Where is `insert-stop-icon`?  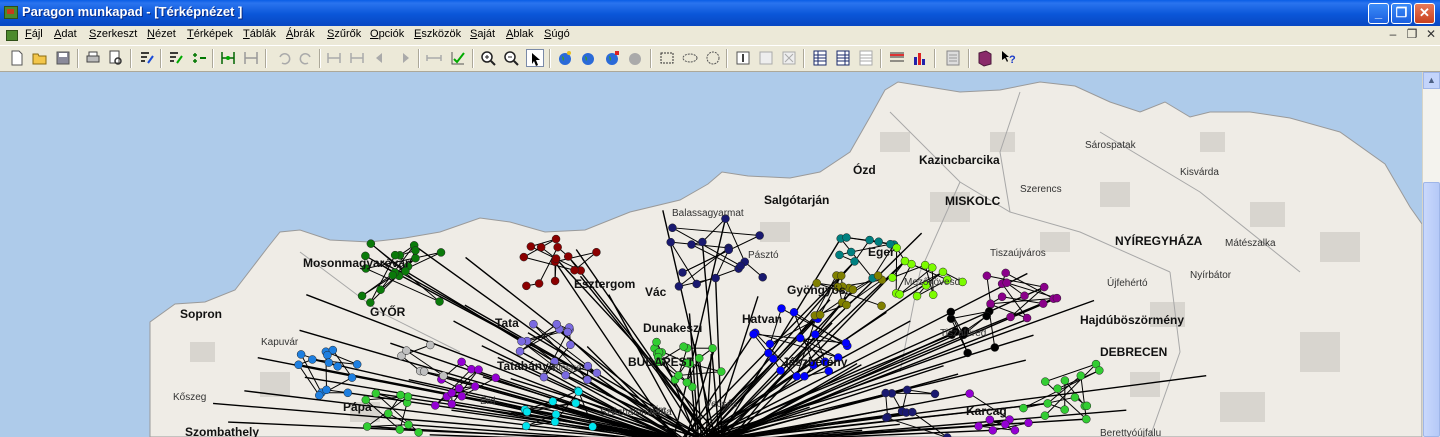
insert-stop-icon is located at coordinates (228, 58).